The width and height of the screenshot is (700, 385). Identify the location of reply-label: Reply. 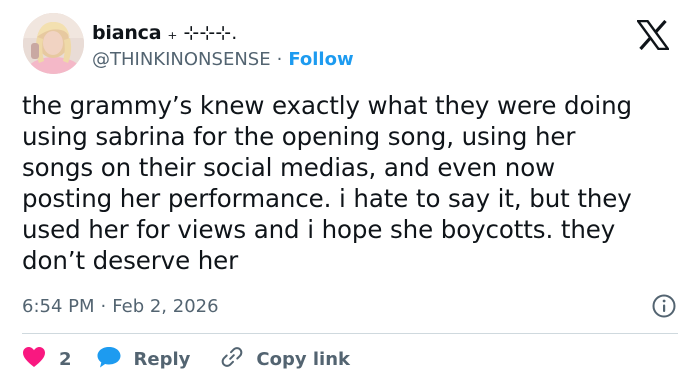
(162, 359).